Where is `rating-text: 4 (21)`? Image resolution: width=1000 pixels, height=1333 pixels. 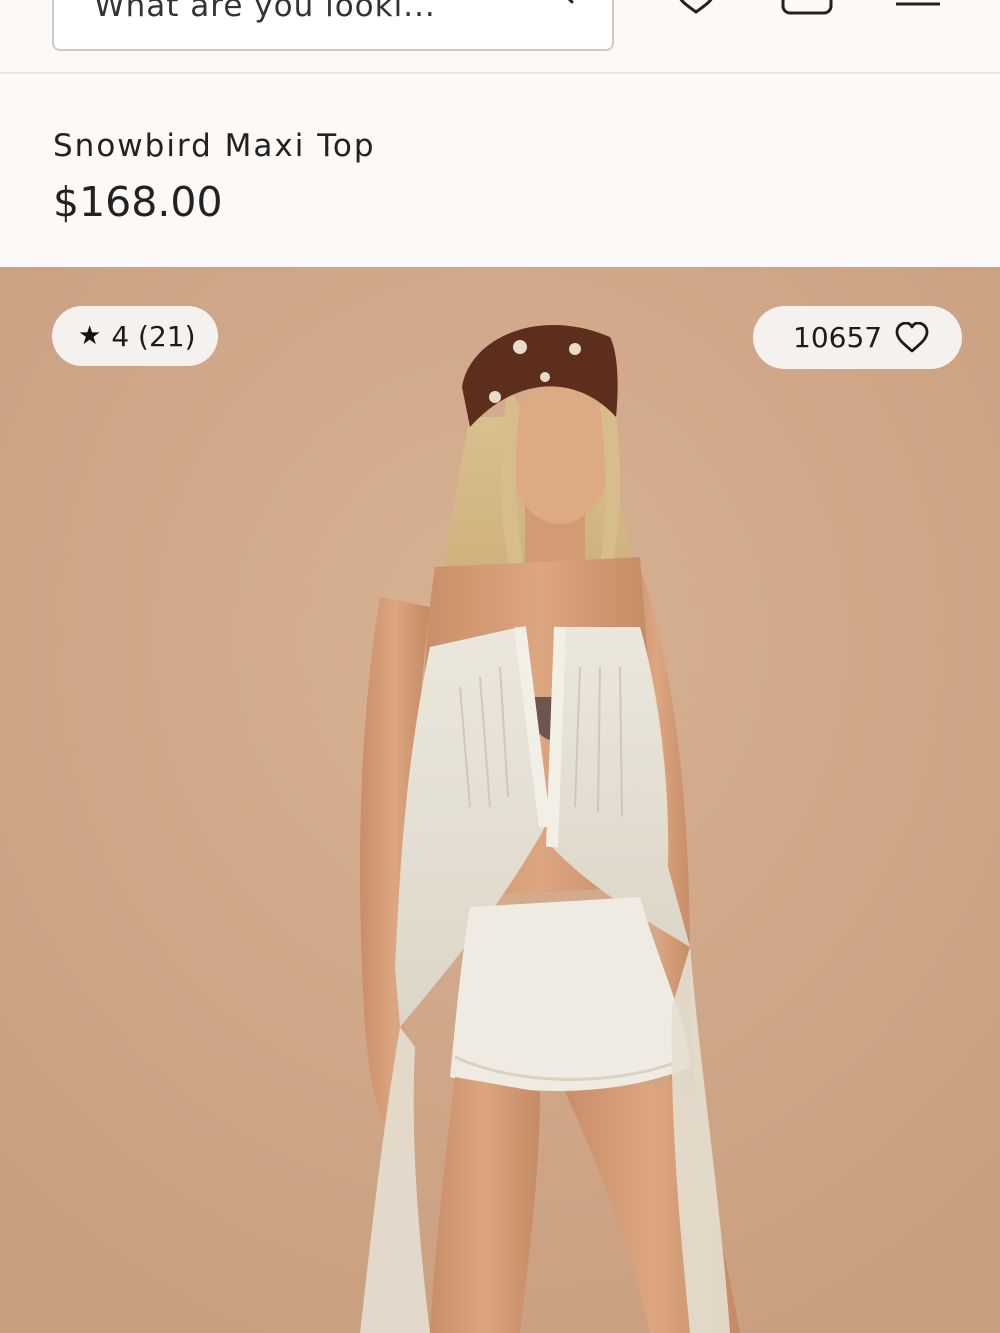
rating-text: 4 (21) is located at coordinates (153, 336).